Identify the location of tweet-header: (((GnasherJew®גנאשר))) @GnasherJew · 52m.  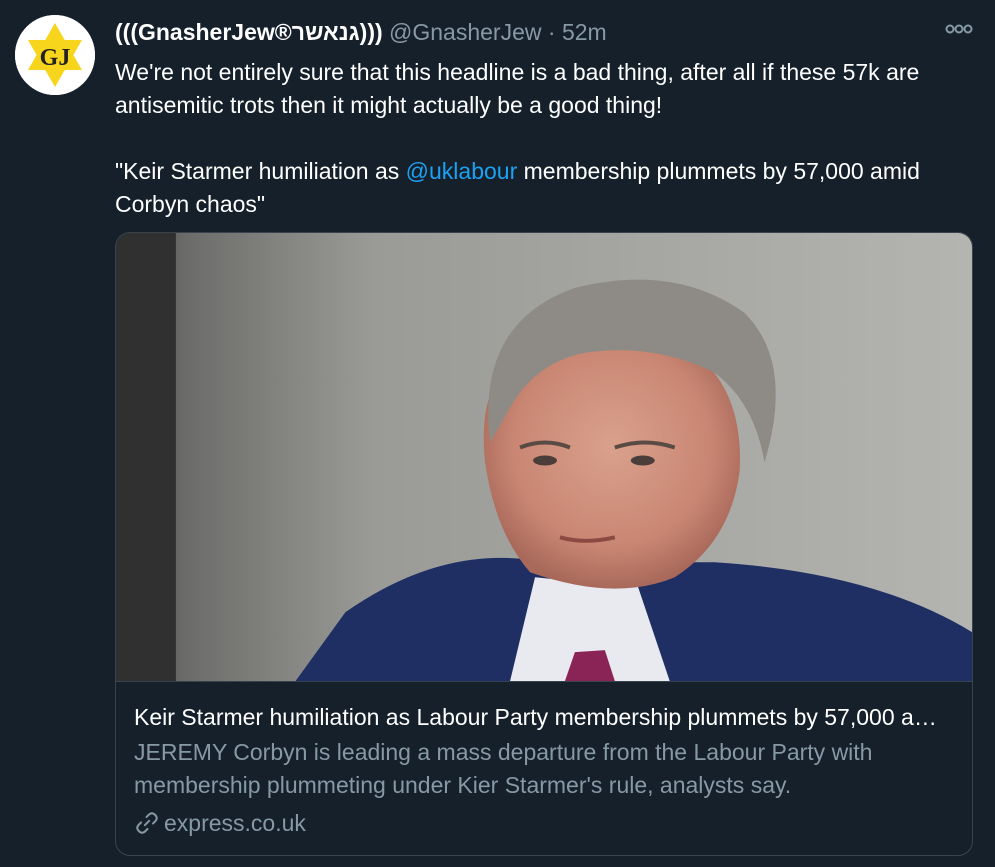
(525, 32).